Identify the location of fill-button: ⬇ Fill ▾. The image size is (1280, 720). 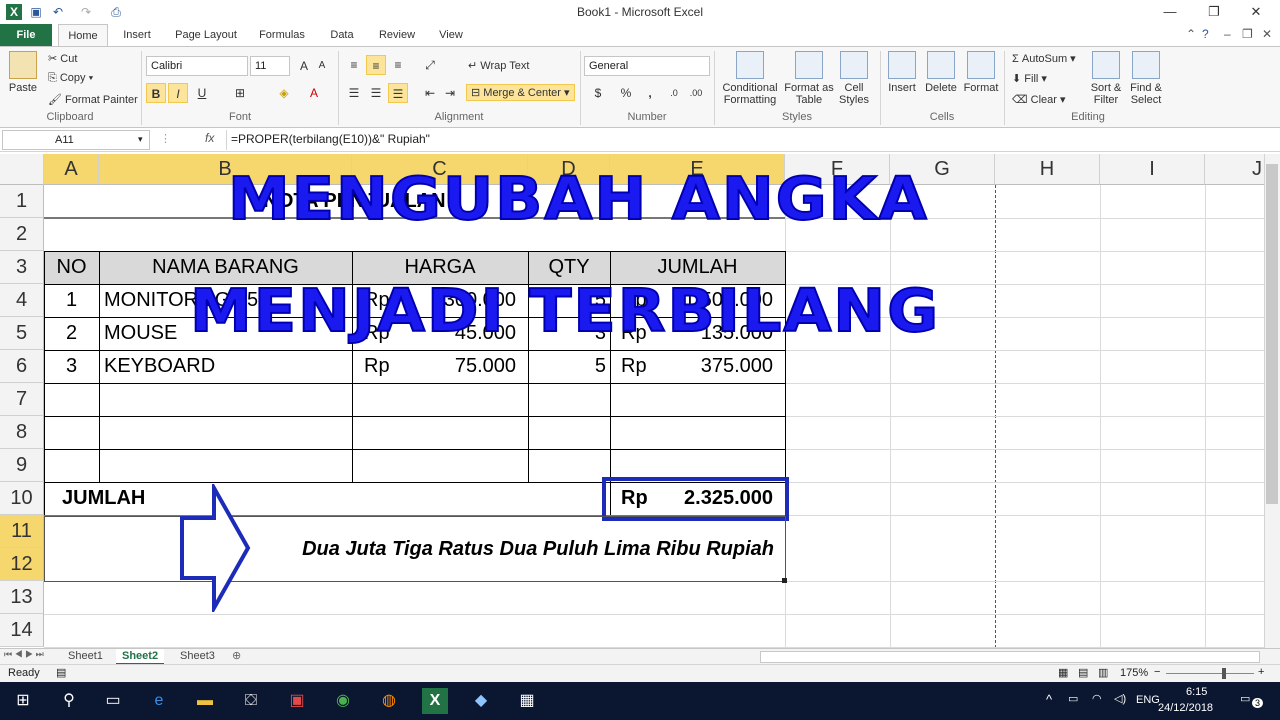
(1029, 78).